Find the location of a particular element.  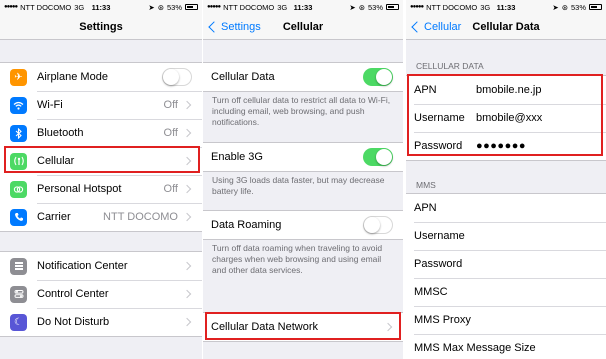

password-field: Password ●●●●●●● is located at coordinates (506, 146).